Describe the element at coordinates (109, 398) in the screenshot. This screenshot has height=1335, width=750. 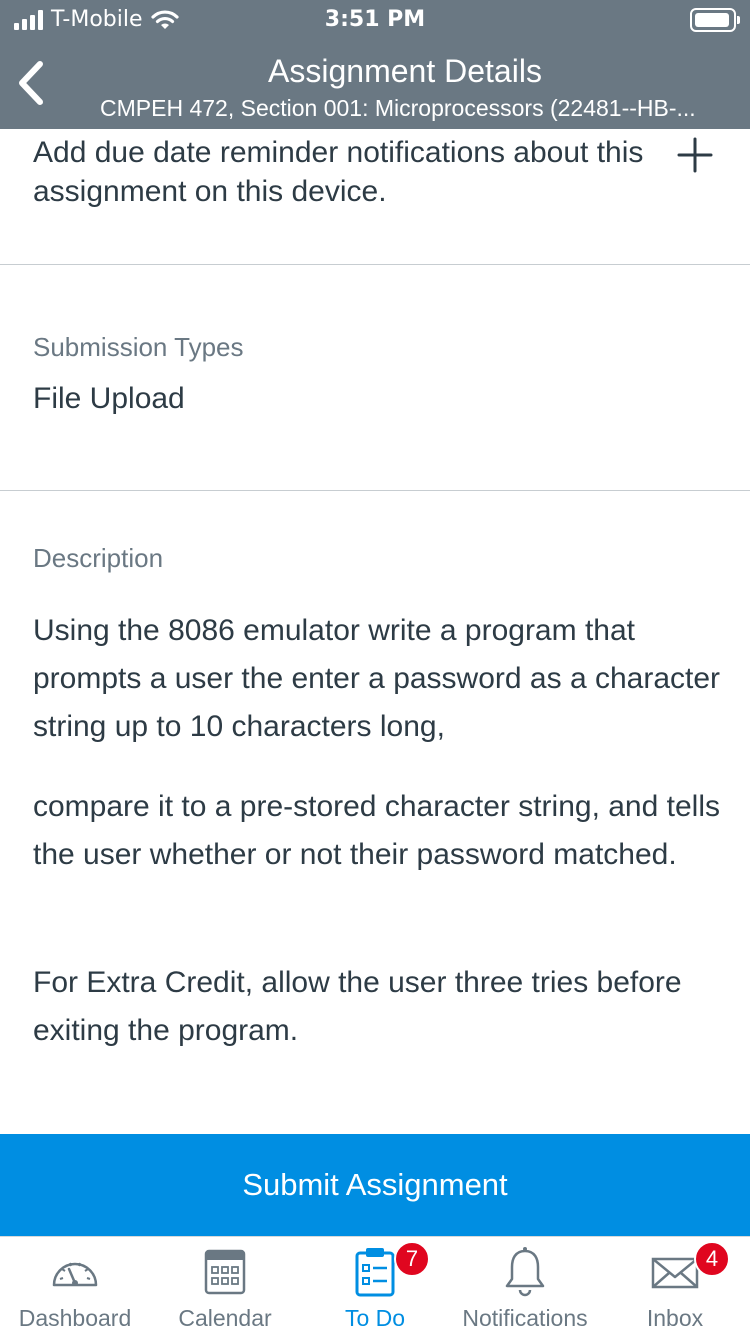
I see `submission-types-value: File Upload` at that location.